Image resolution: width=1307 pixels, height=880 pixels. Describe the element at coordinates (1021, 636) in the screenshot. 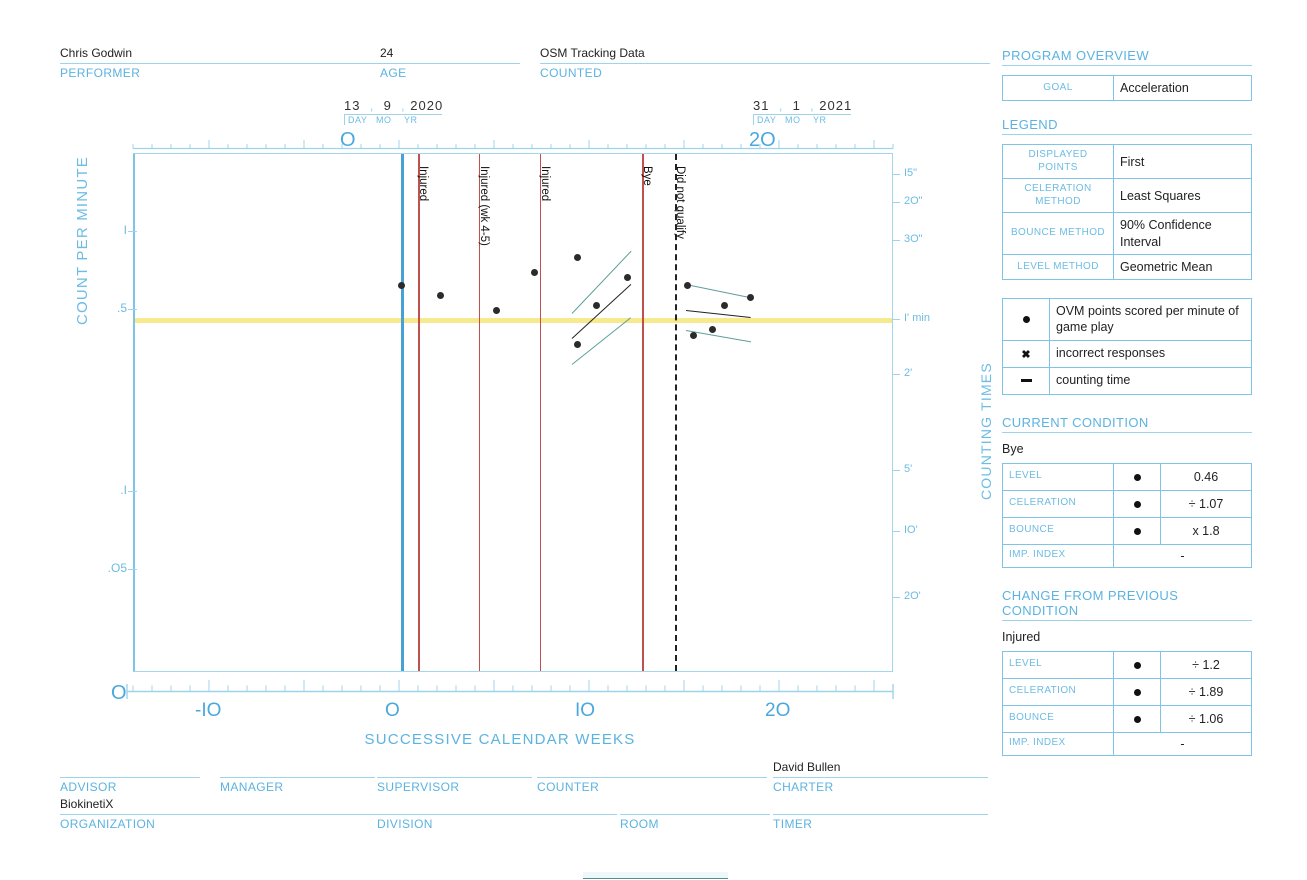

I see `previous-condition-name: Injured` at that location.